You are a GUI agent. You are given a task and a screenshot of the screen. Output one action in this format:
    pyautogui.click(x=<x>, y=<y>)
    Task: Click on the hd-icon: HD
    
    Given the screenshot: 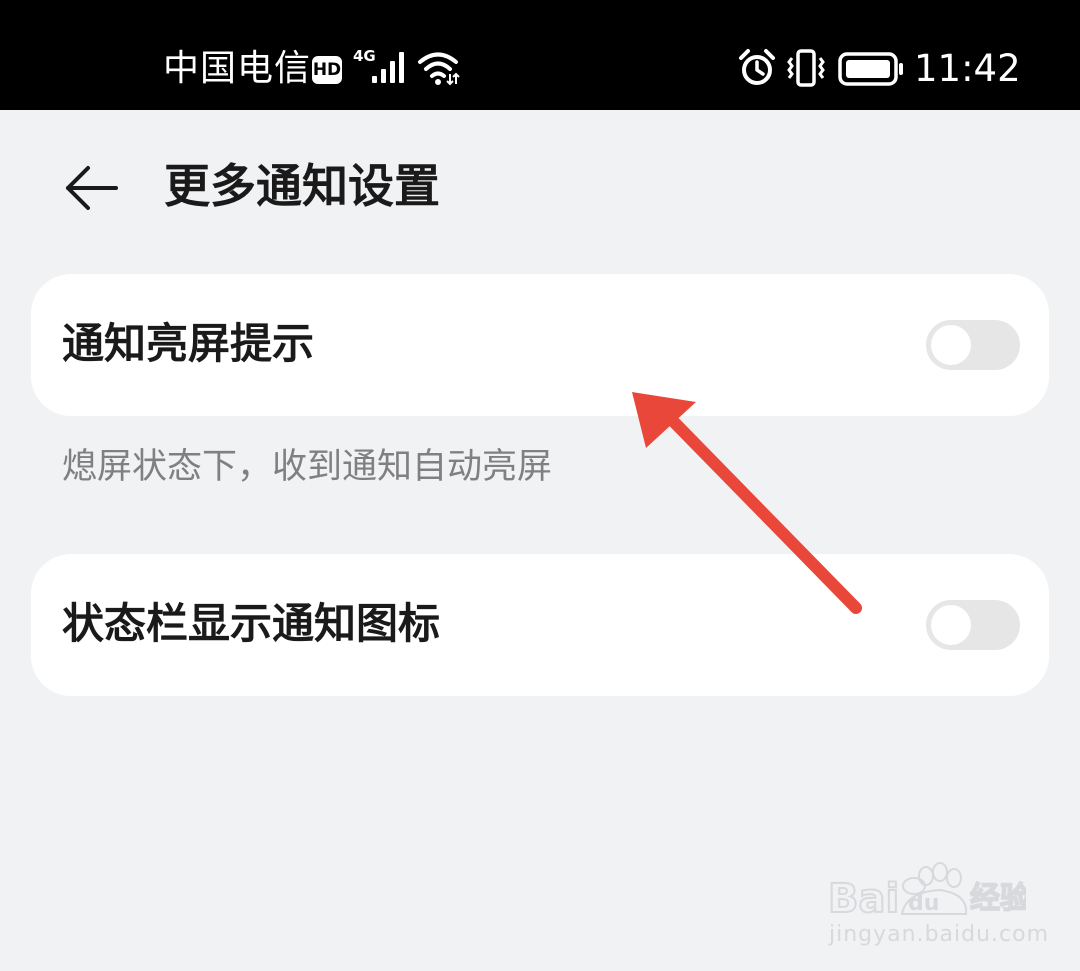 What is the action you would take?
    pyautogui.click(x=327, y=70)
    